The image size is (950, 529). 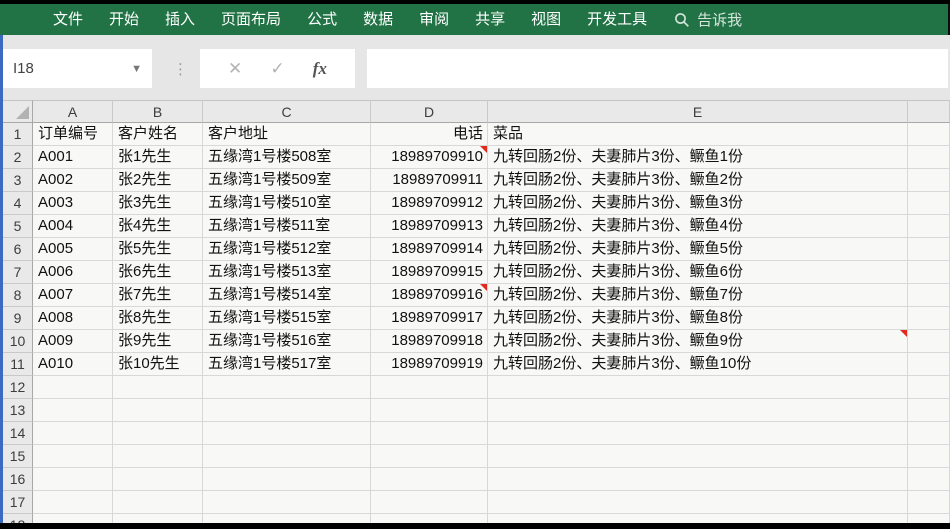 What do you see at coordinates (18, 226) in the screenshot?
I see `row-header-5: 5` at bounding box center [18, 226].